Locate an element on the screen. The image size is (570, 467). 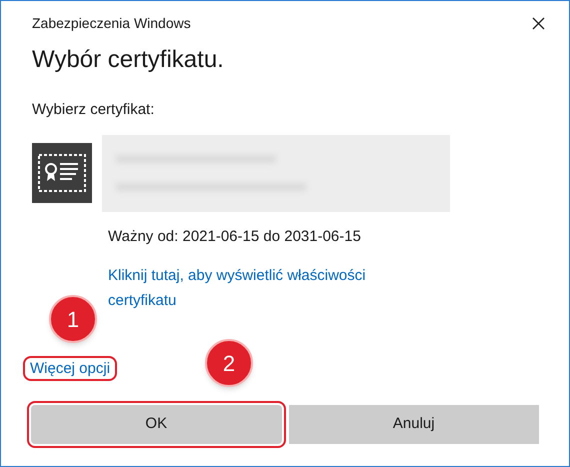
close-icon is located at coordinates (538, 23).